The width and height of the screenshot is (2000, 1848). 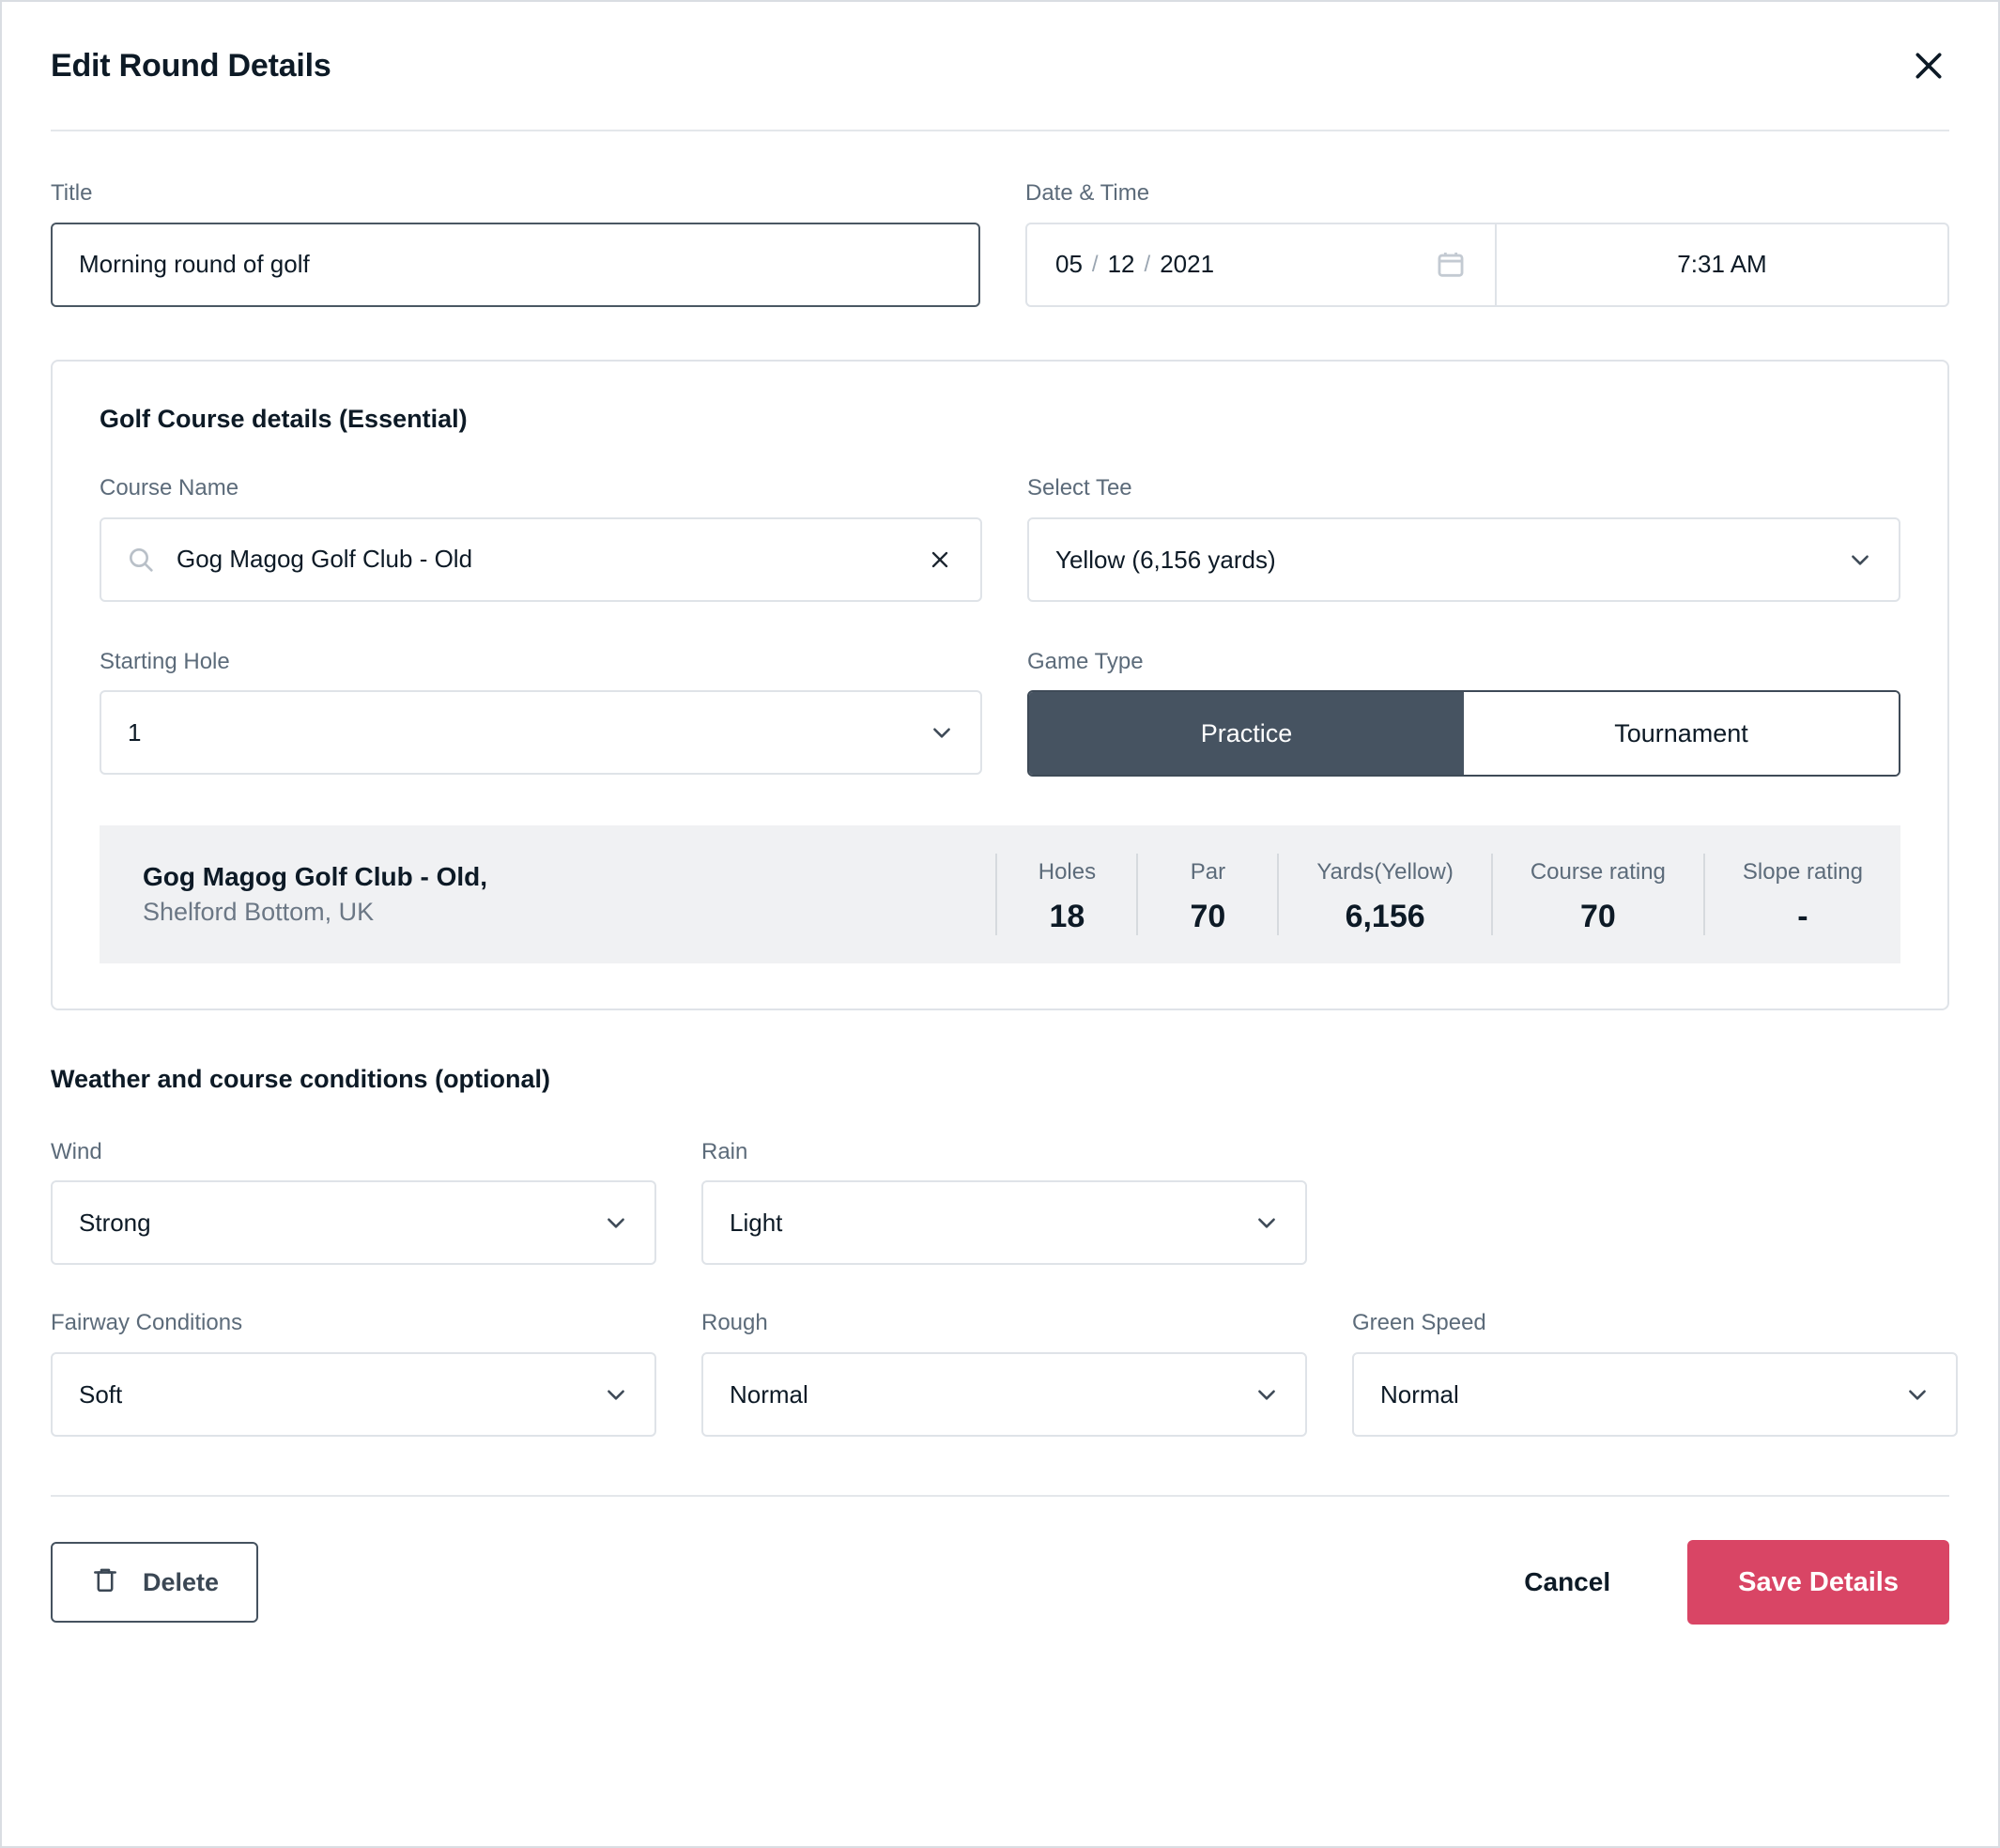 I want to click on wind-label: Wind, so click(x=76, y=1151).